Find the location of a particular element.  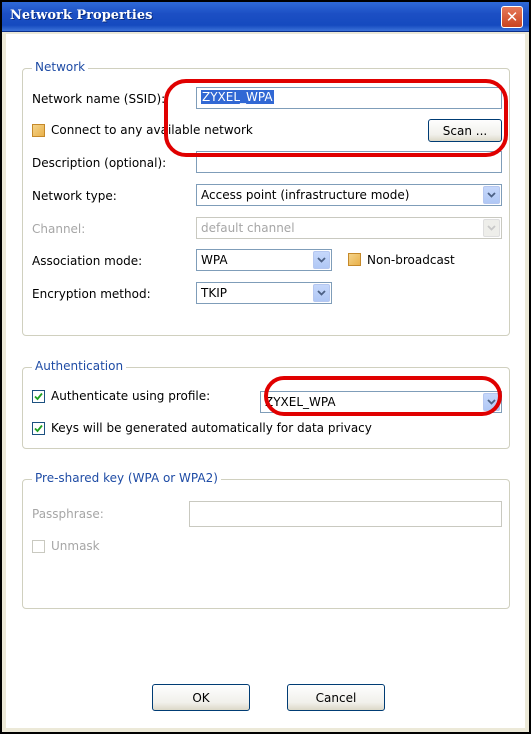

association-label: Association mode: is located at coordinates (87, 261).